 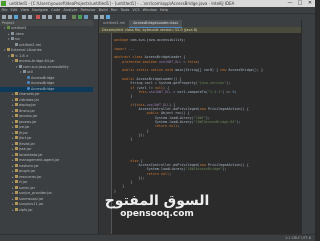 What do you see at coordinates (14, 10) in the screenshot?
I see `menu-item-edit: Edit` at bounding box center [14, 10].